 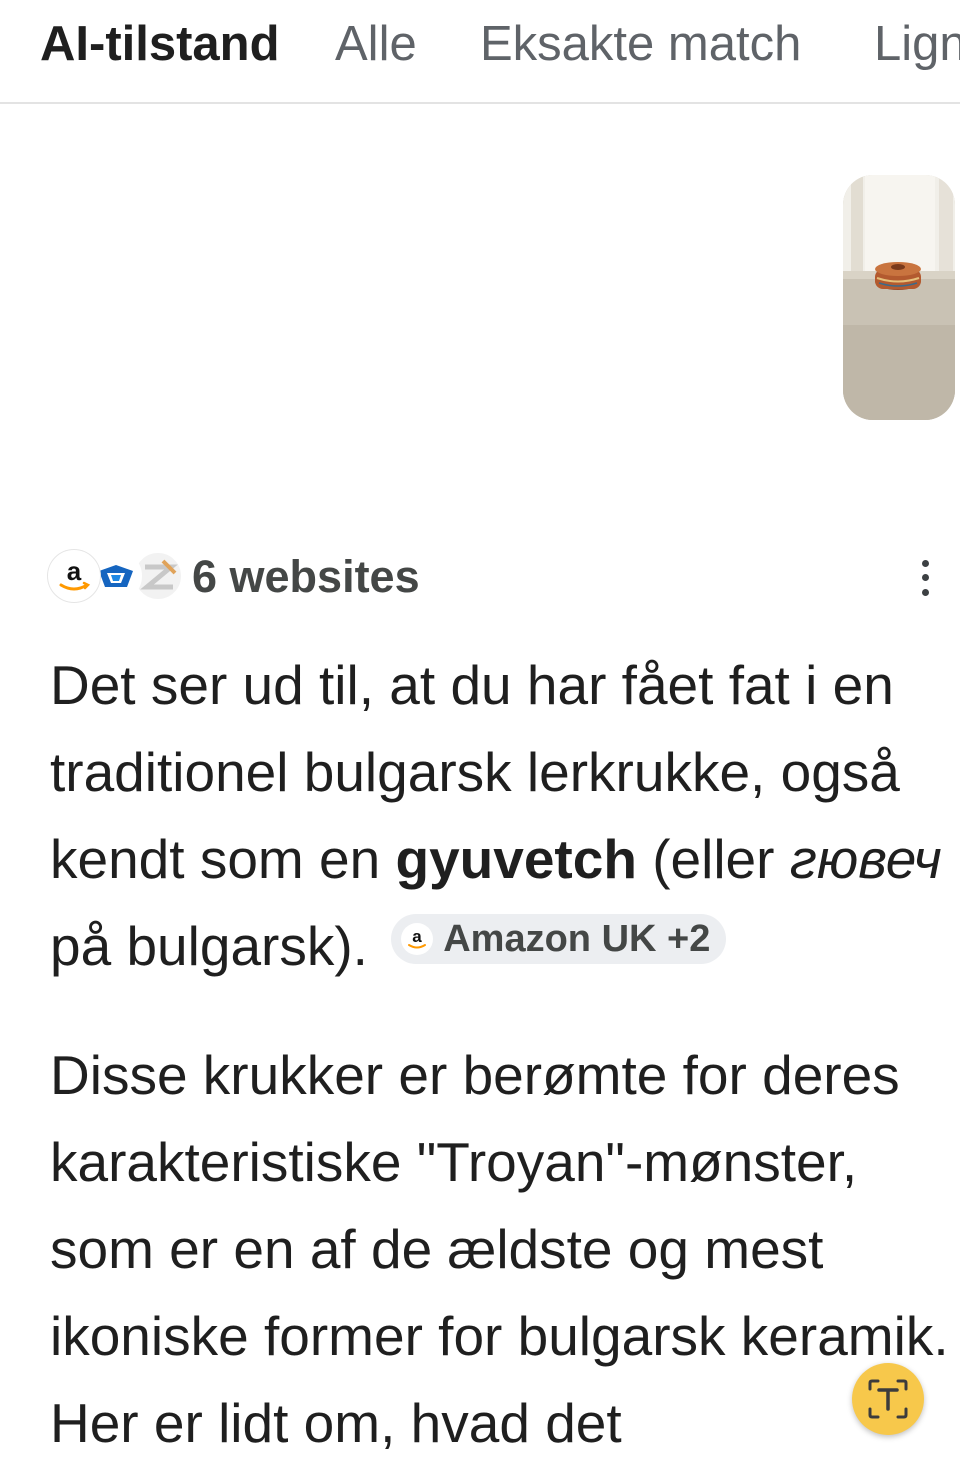 I want to click on tab-similar: Lign, so click(x=917, y=44).